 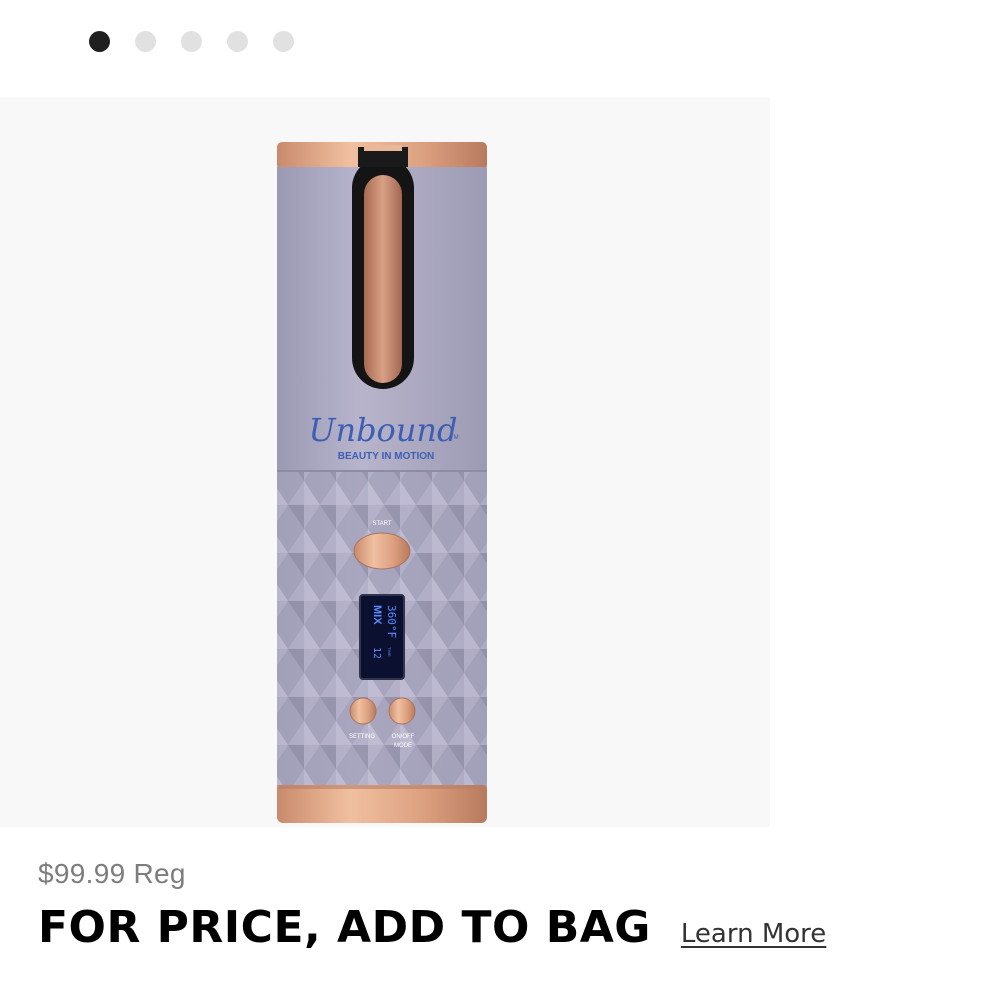 What do you see at coordinates (382, 551) in the screenshot?
I see `start-button-graphic` at bounding box center [382, 551].